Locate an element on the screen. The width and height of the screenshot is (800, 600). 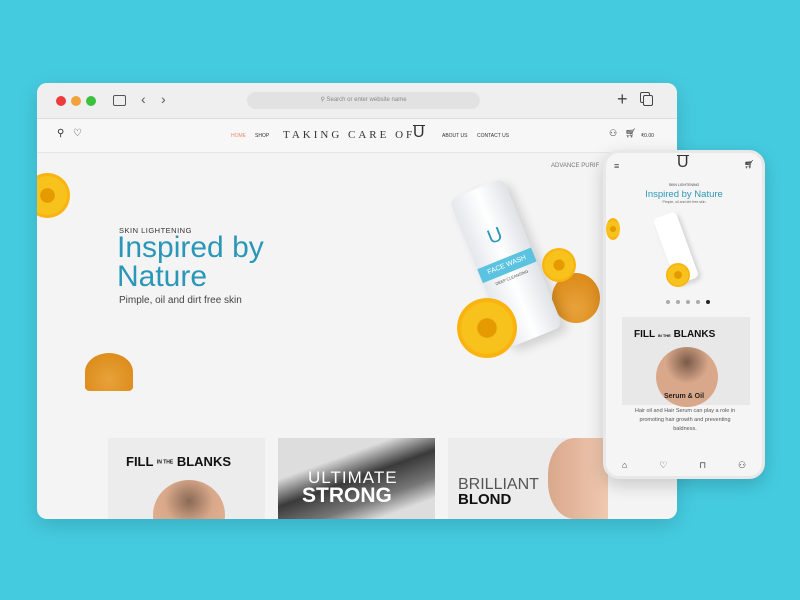
store-icon: ⌂ is located at coordinates (624, 465).